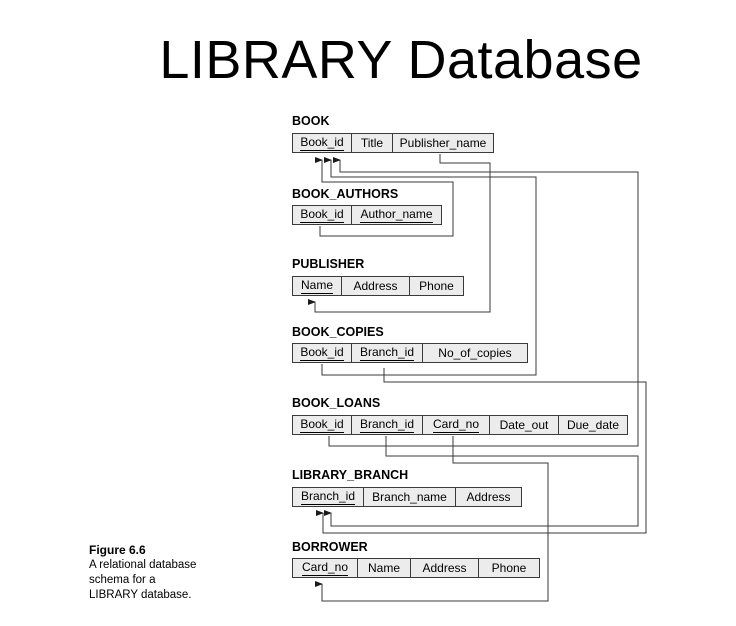 The width and height of the screenshot is (736, 626). I want to click on fk-book-loans-to-borrower, so click(432, 519).